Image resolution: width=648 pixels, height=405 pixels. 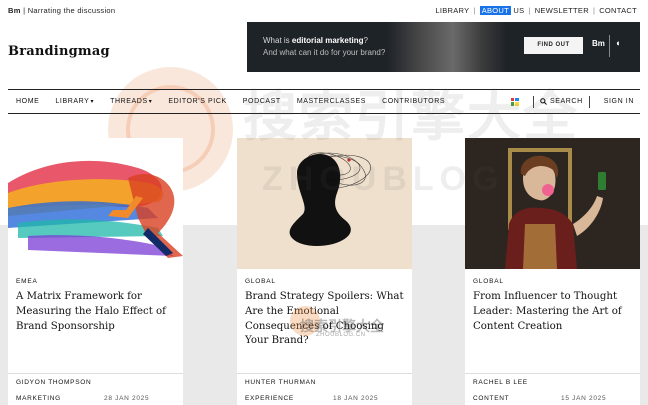 I want to click on util-link-contact: CONTACT, so click(x=618, y=10).